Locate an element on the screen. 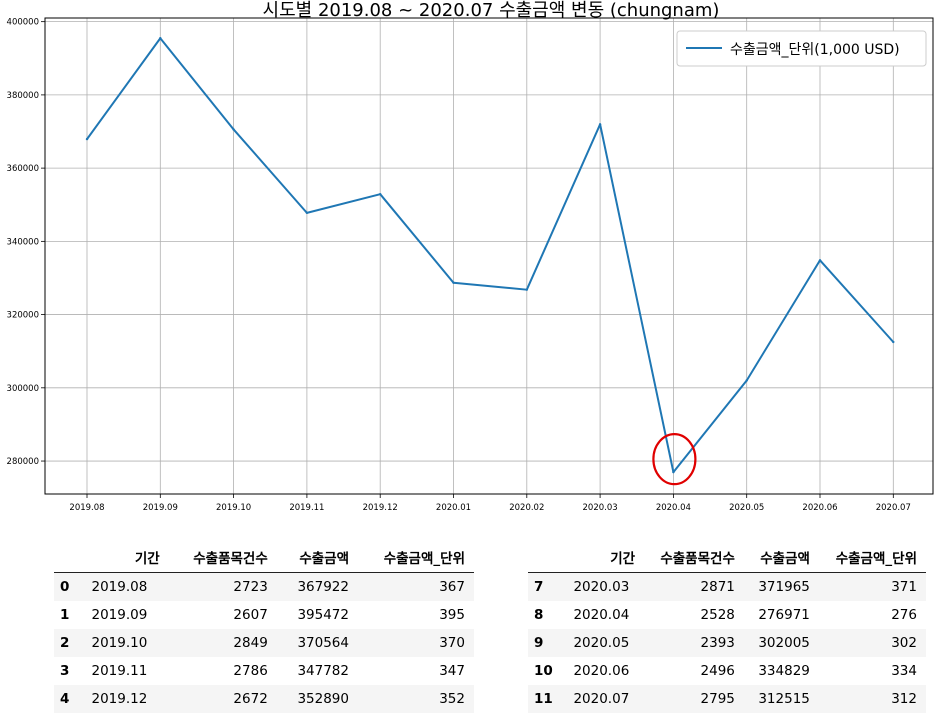 Image resolution: width=944 pixels, height=725 pixels. table-row: 11 2020.07 2795 312515 312 is located at coordinates (727, 699).